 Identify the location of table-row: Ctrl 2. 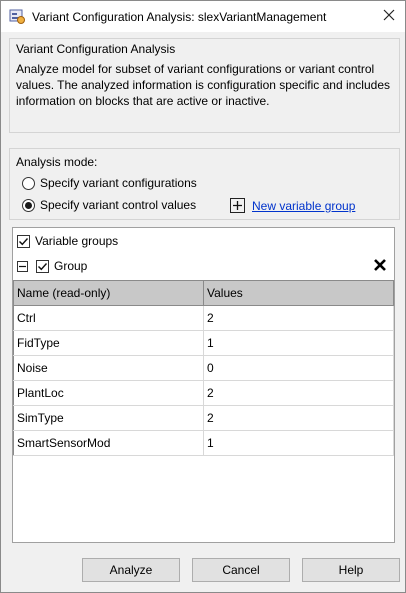
(203, 318).